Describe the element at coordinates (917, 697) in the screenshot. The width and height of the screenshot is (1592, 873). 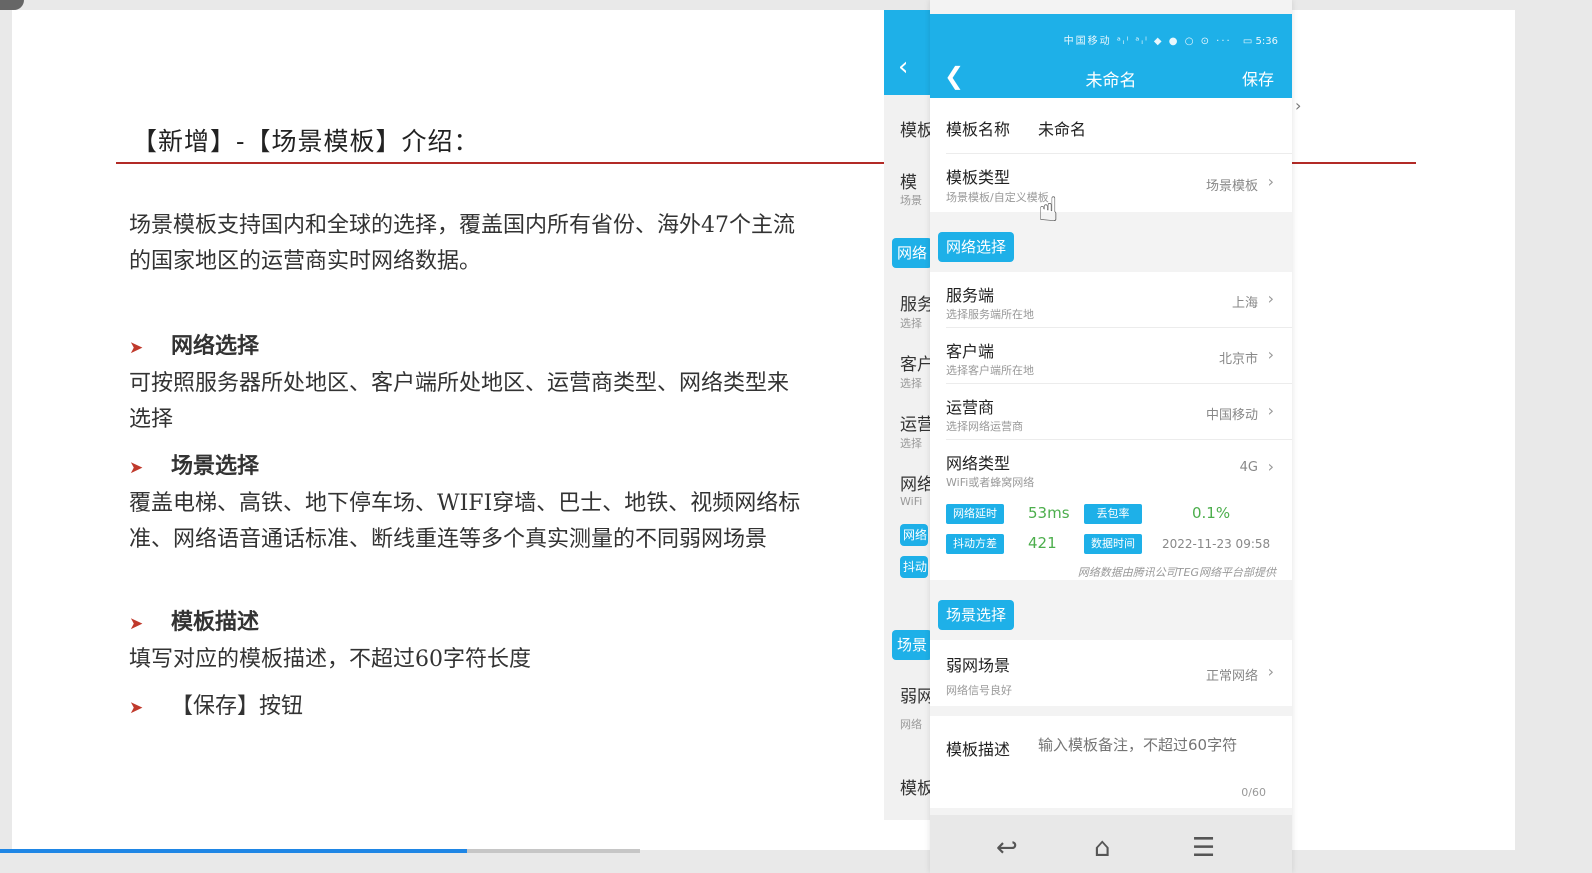
I see `ghost-label: 弱网` at that location.